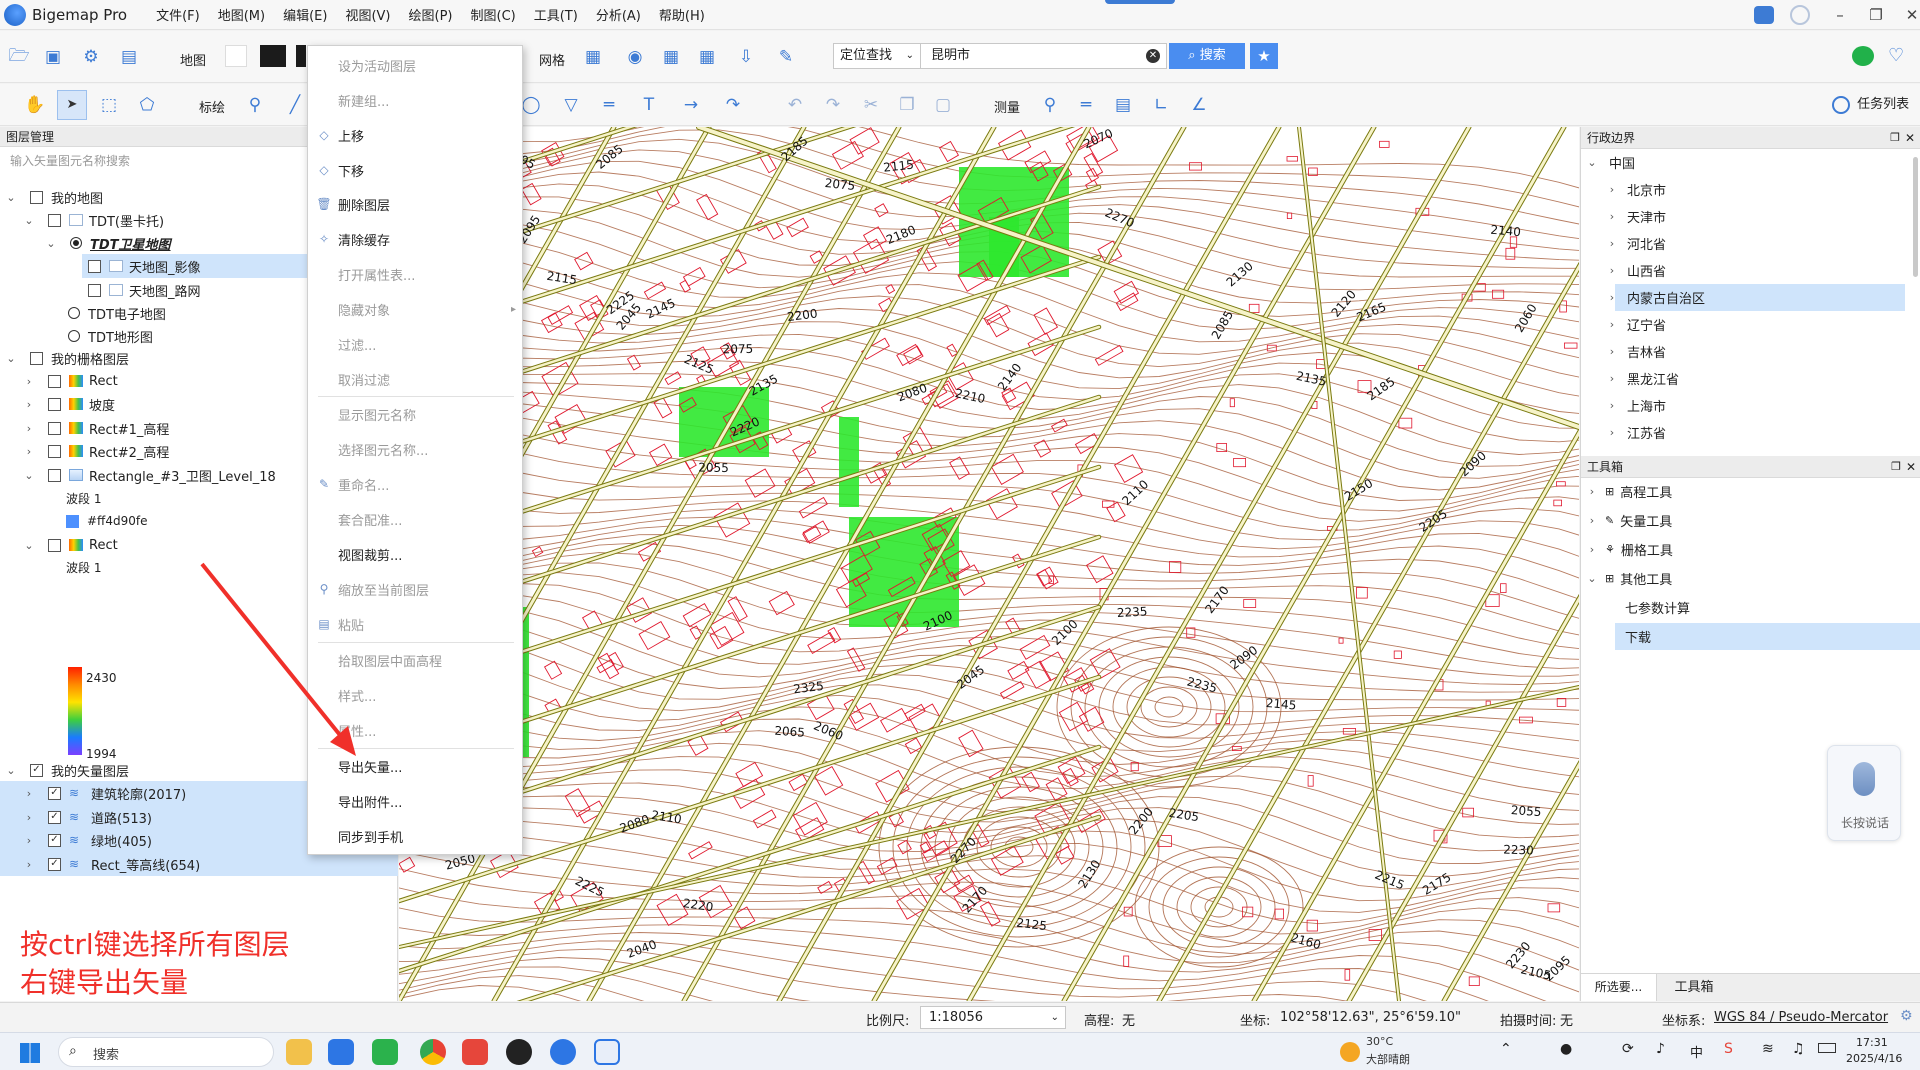 The height and width of the screenshot is (1070, 1920). I want to click on sync-tray-icon: ⟳, so click(1628, 1049).